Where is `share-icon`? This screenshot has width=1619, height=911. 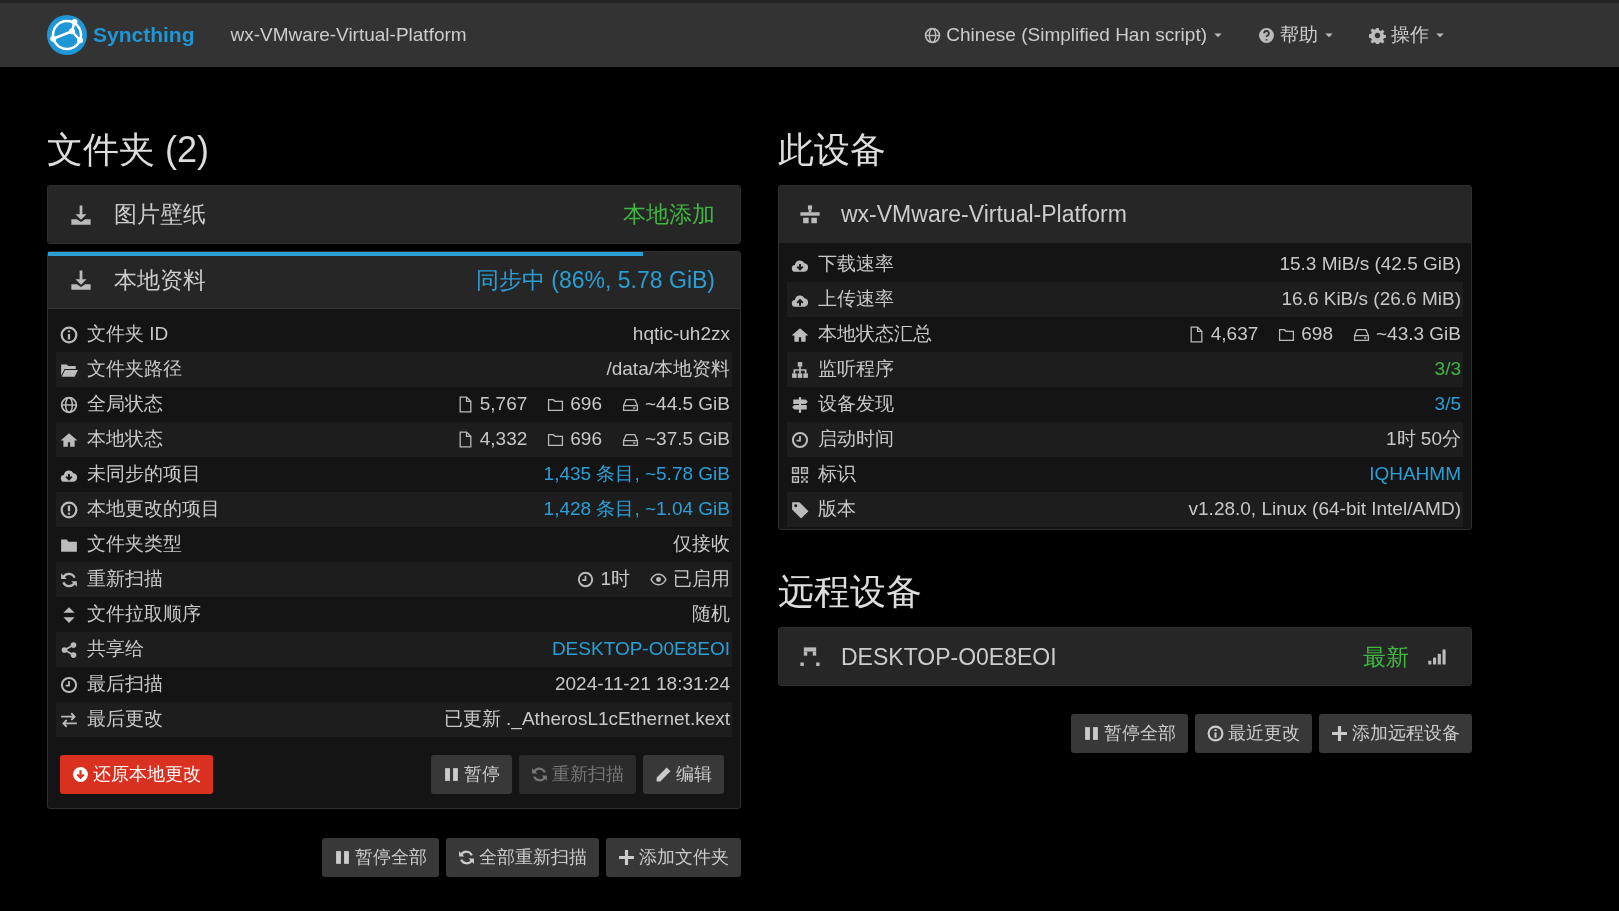 share-icon is located at coordinates (69, 649).